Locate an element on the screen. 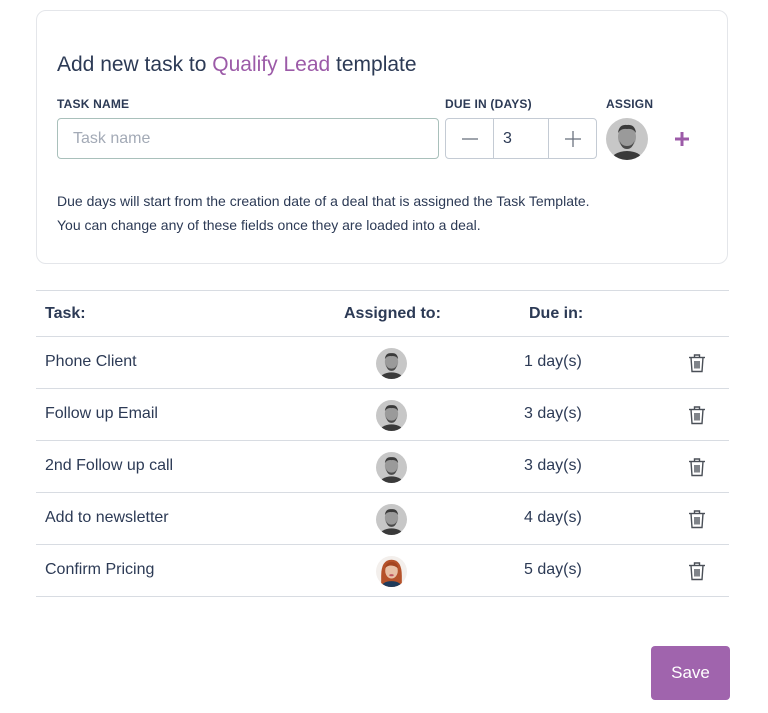 The width and height of the screenshot is (768, 713). increment-button is located at coordinates (572, 138).